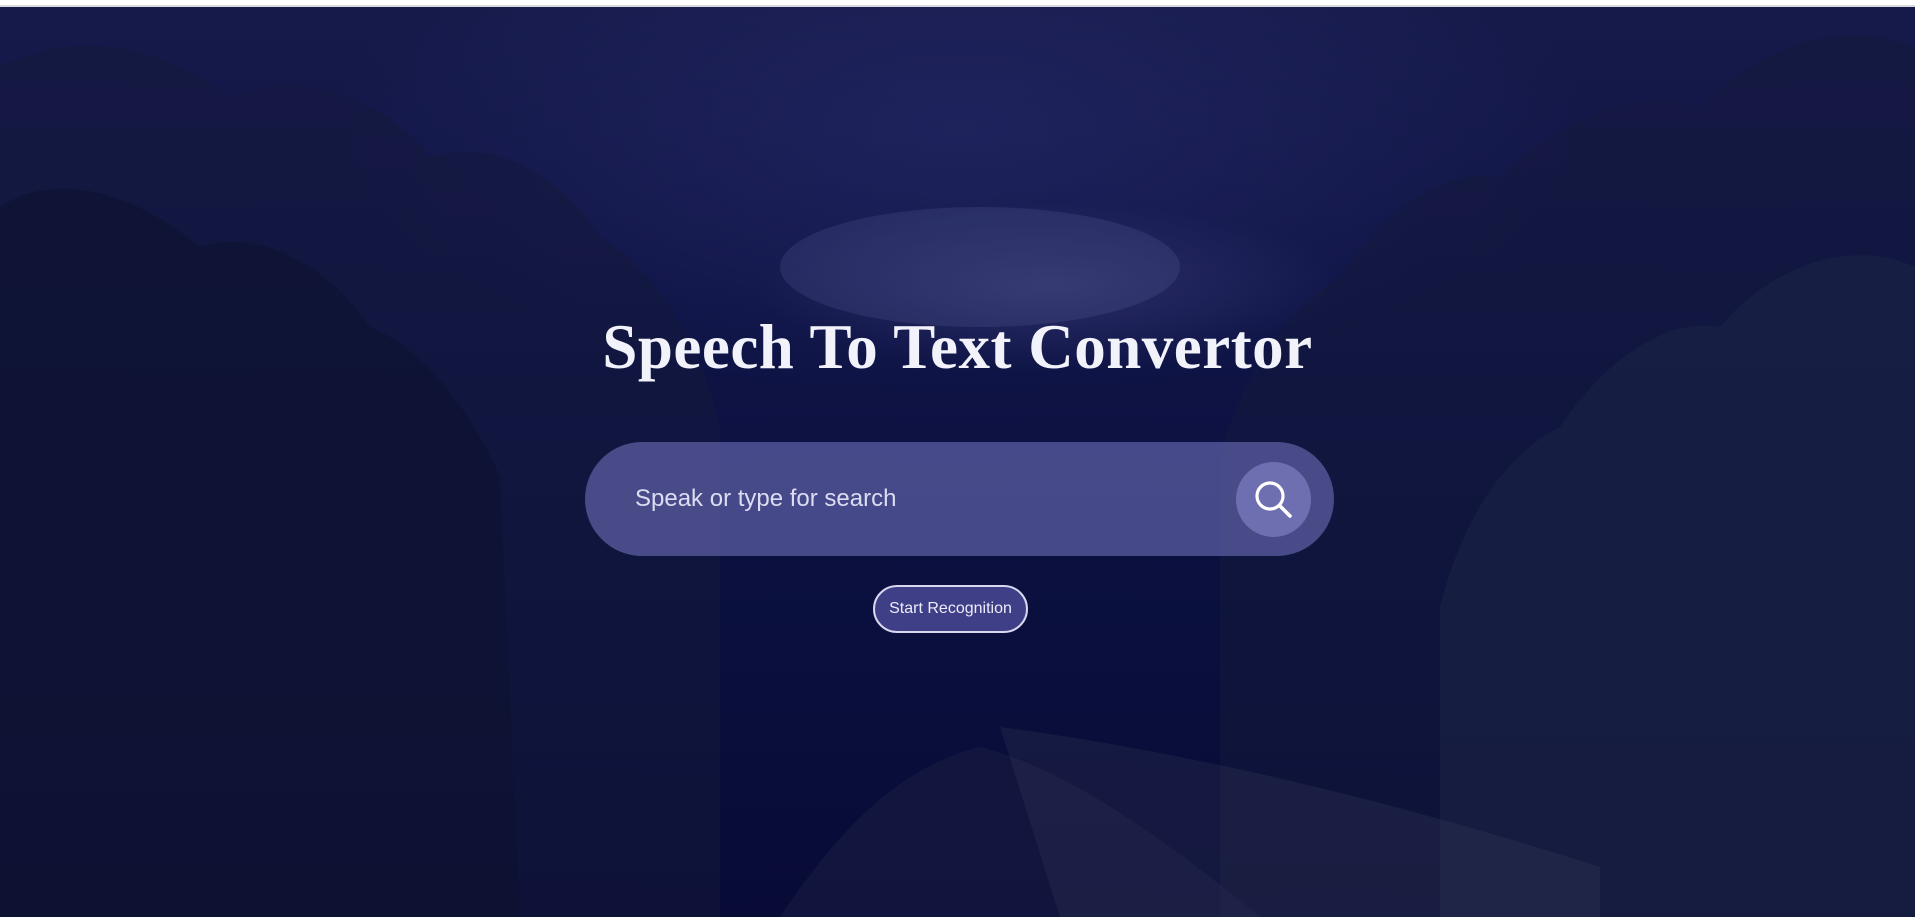  I want to click on page-title: Speech To Text Convertor, so click(957, 347).